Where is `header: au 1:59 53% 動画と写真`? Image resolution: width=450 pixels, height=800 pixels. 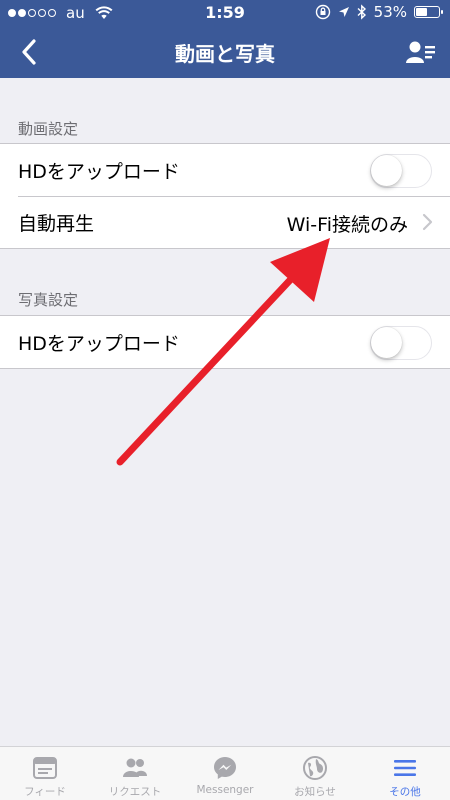 header: au 1:59 53% 動画と写真 is located at coordinates (225, 39).